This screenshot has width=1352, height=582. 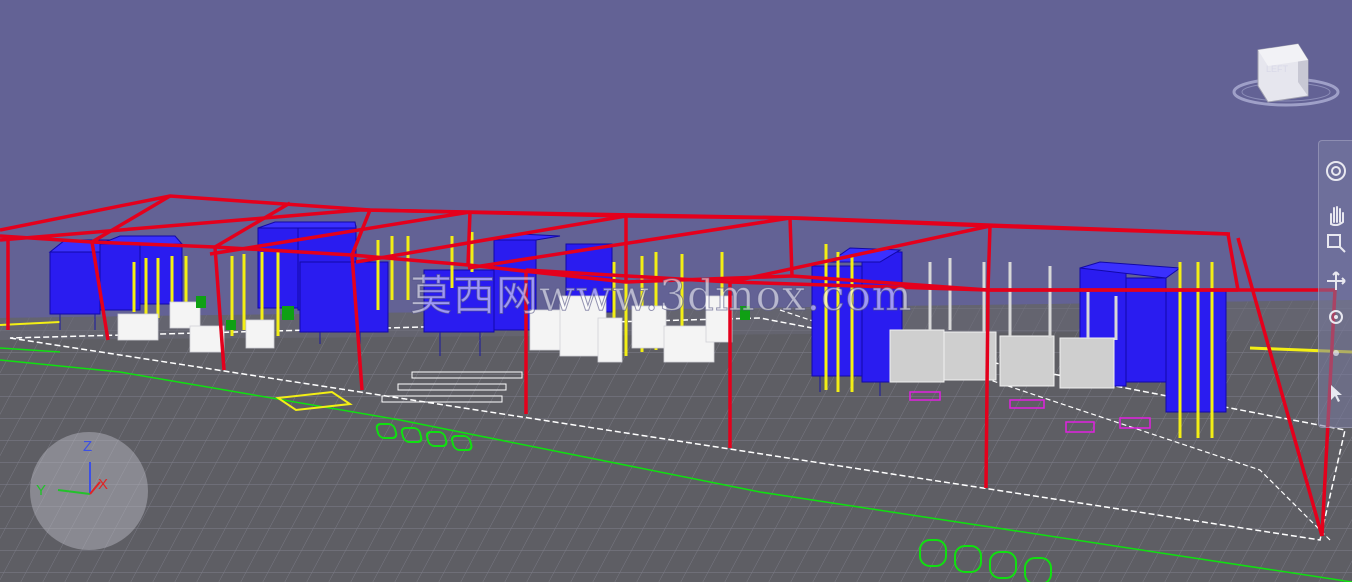 What do you see at coordinates (1336, 393) in the screenshot?
I see `cursor-icon` at bounding box center [1336, 393].